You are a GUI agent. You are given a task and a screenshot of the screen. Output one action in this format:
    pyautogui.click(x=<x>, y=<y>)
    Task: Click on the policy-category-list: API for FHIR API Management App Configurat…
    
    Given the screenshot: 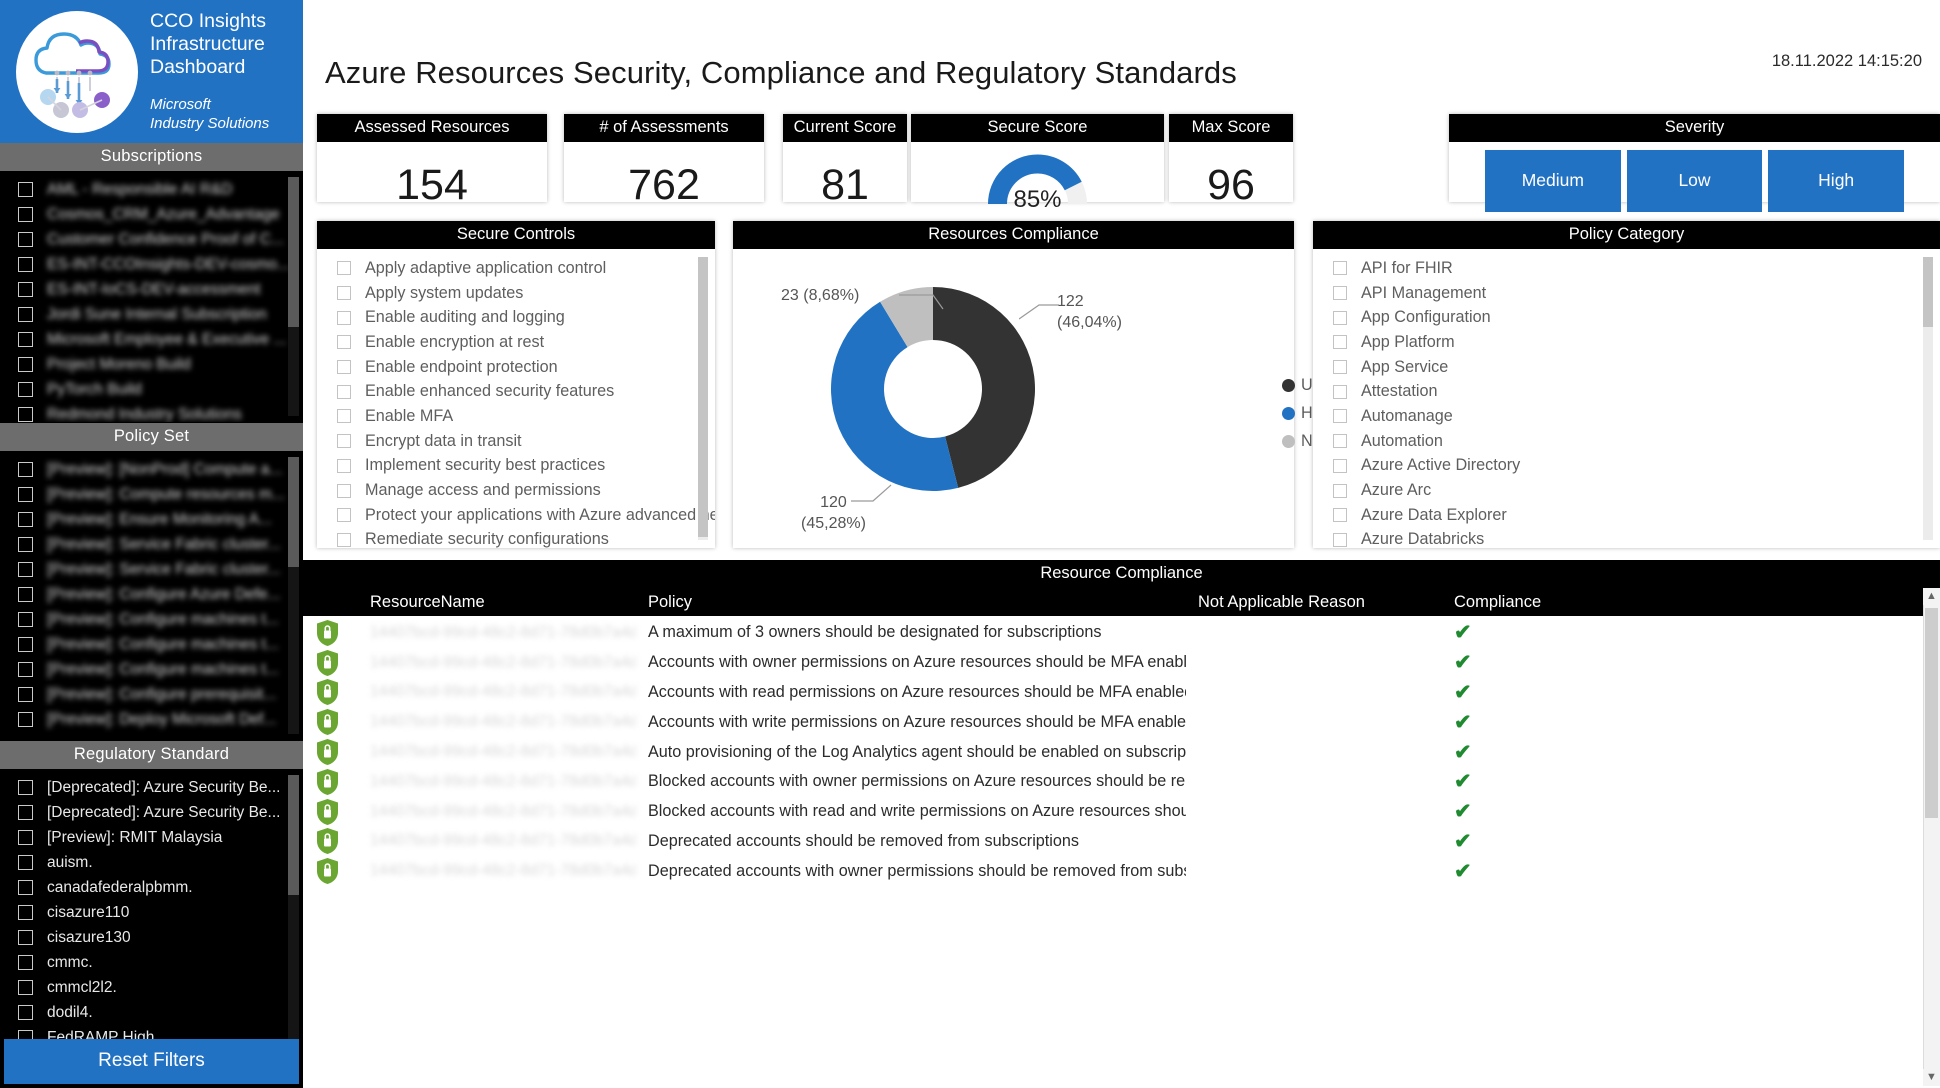 What is the action you would take?
    pyautogui.click(x=1626, y=398)
    